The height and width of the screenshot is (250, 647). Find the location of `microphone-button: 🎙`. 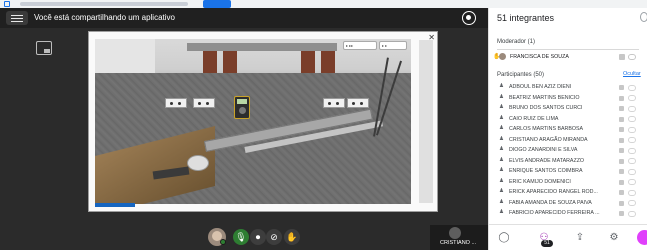

microphone-button: 🎙 is located at coordinates (241, 237).